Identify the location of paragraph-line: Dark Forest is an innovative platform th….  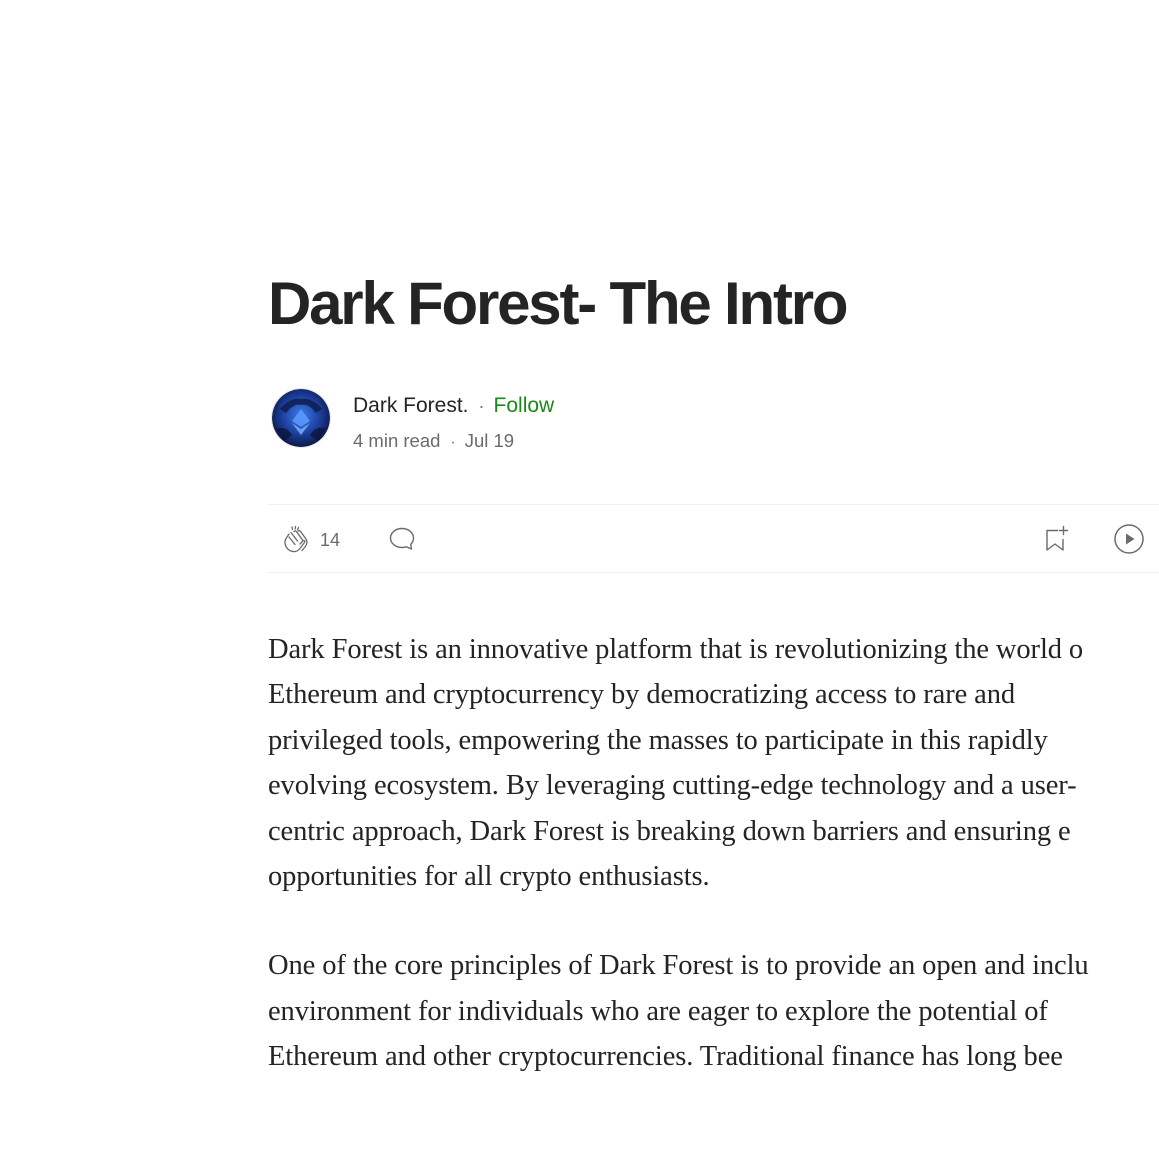
(676, 649).